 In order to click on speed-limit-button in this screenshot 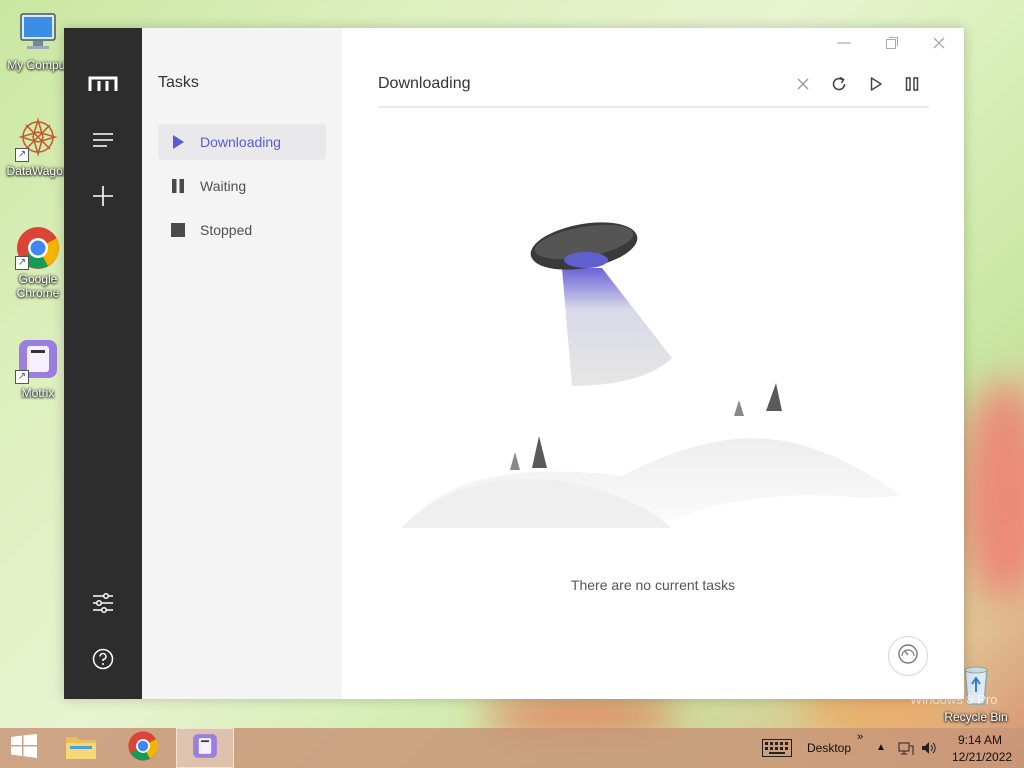, I will do `click(908, 656)`.